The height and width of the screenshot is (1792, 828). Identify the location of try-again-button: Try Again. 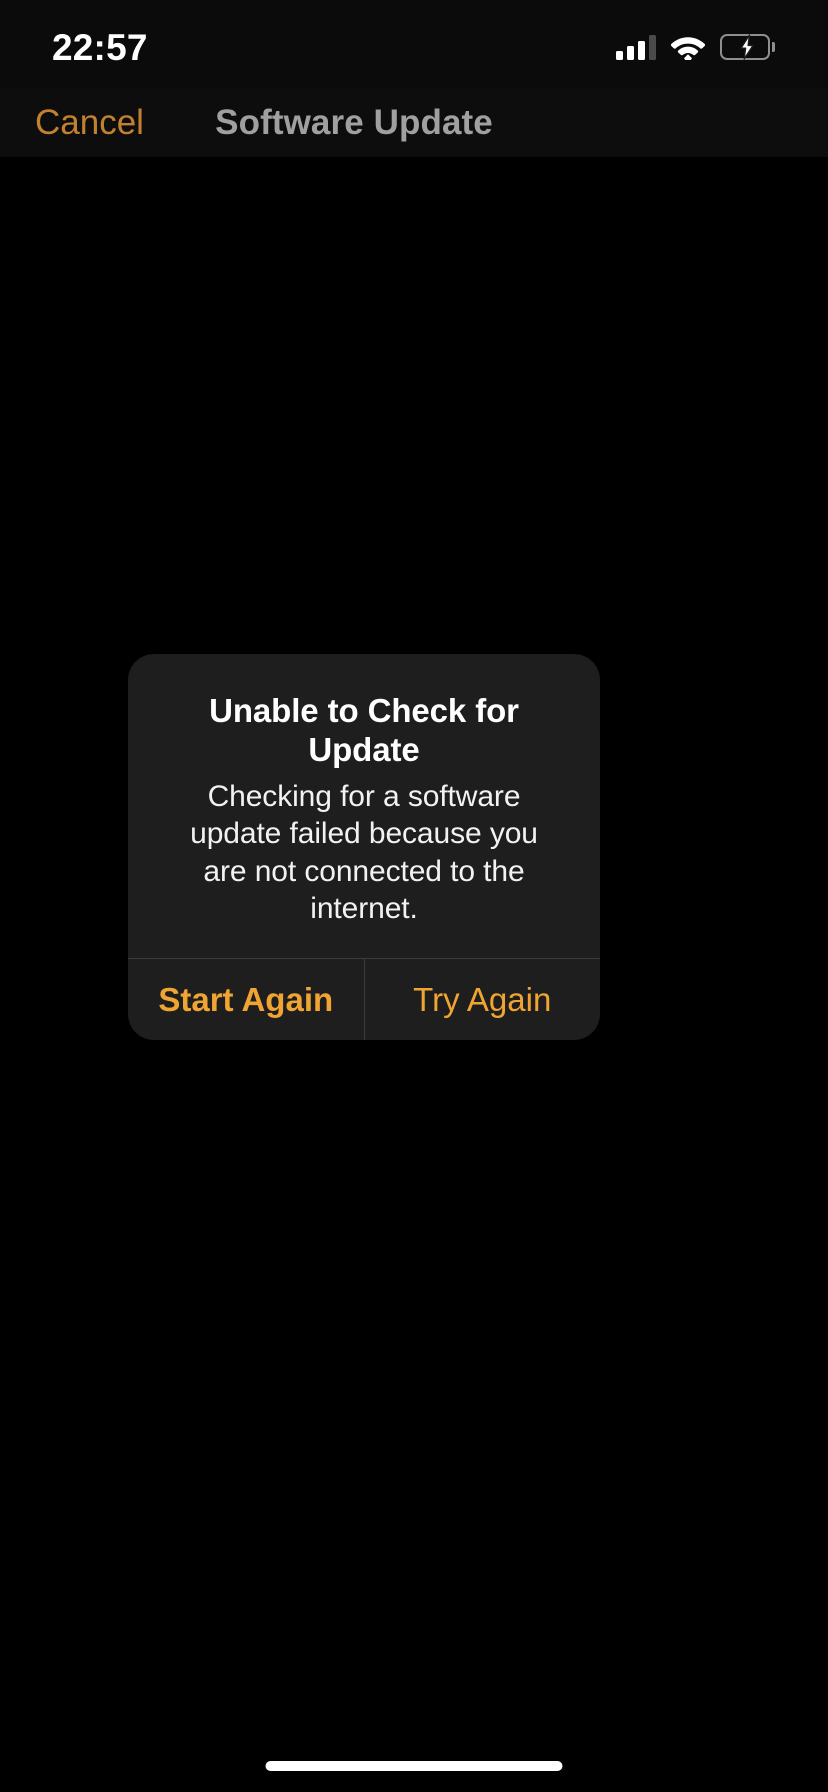
(483, 999).